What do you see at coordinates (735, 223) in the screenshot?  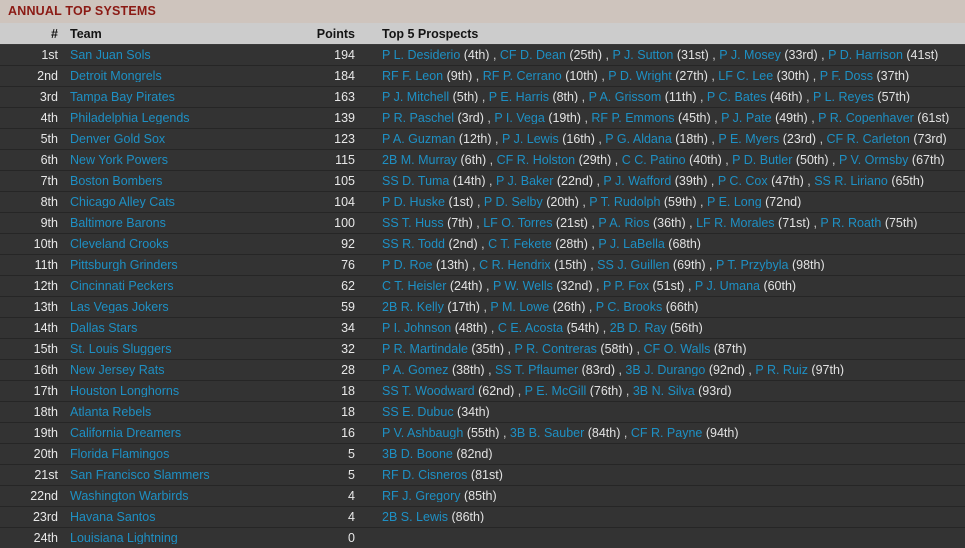 I see `prospect-player-link: LF R. Morales` at bounding box center [735, 223].